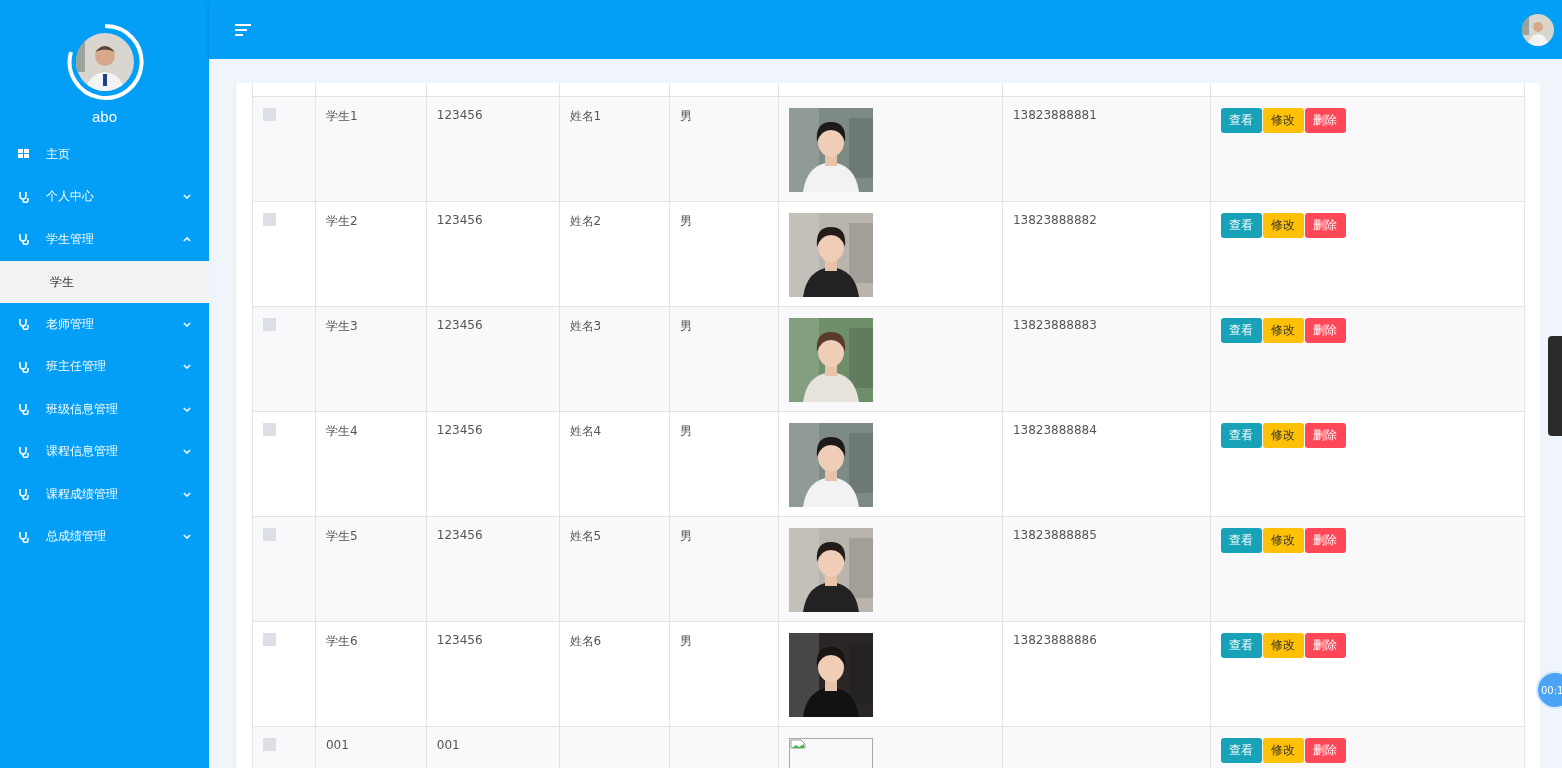 The image size is (1562, 768). What do you see at coordinates (104, 116) in the screenshot?
I see `user-name: abo` at bounding box center [104, 116].